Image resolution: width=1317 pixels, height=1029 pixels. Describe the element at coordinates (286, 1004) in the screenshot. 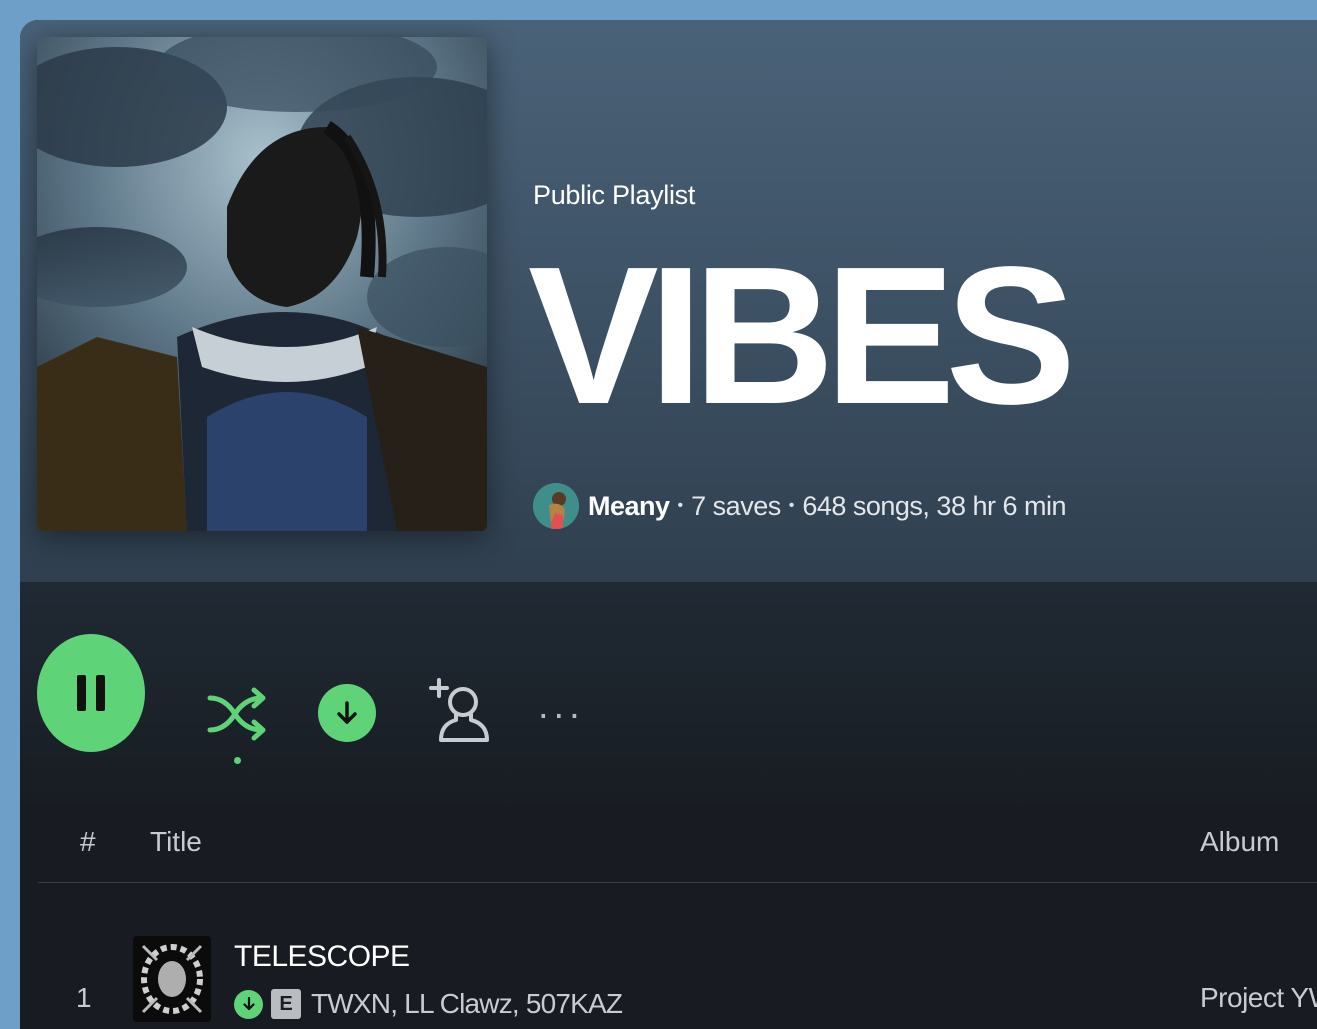

I see `explicit-badge: E` at that location.